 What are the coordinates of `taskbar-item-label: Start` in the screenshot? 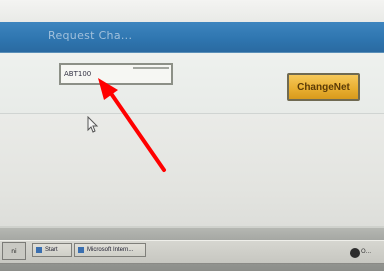 It's located at (51, 250).